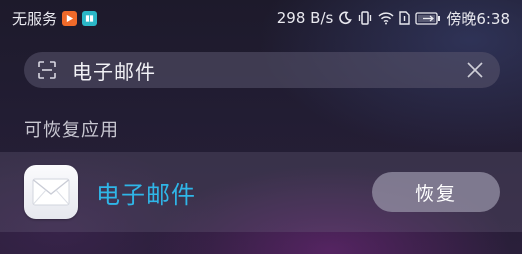  I want to click on email-envelope-icon, so click(51, 192).